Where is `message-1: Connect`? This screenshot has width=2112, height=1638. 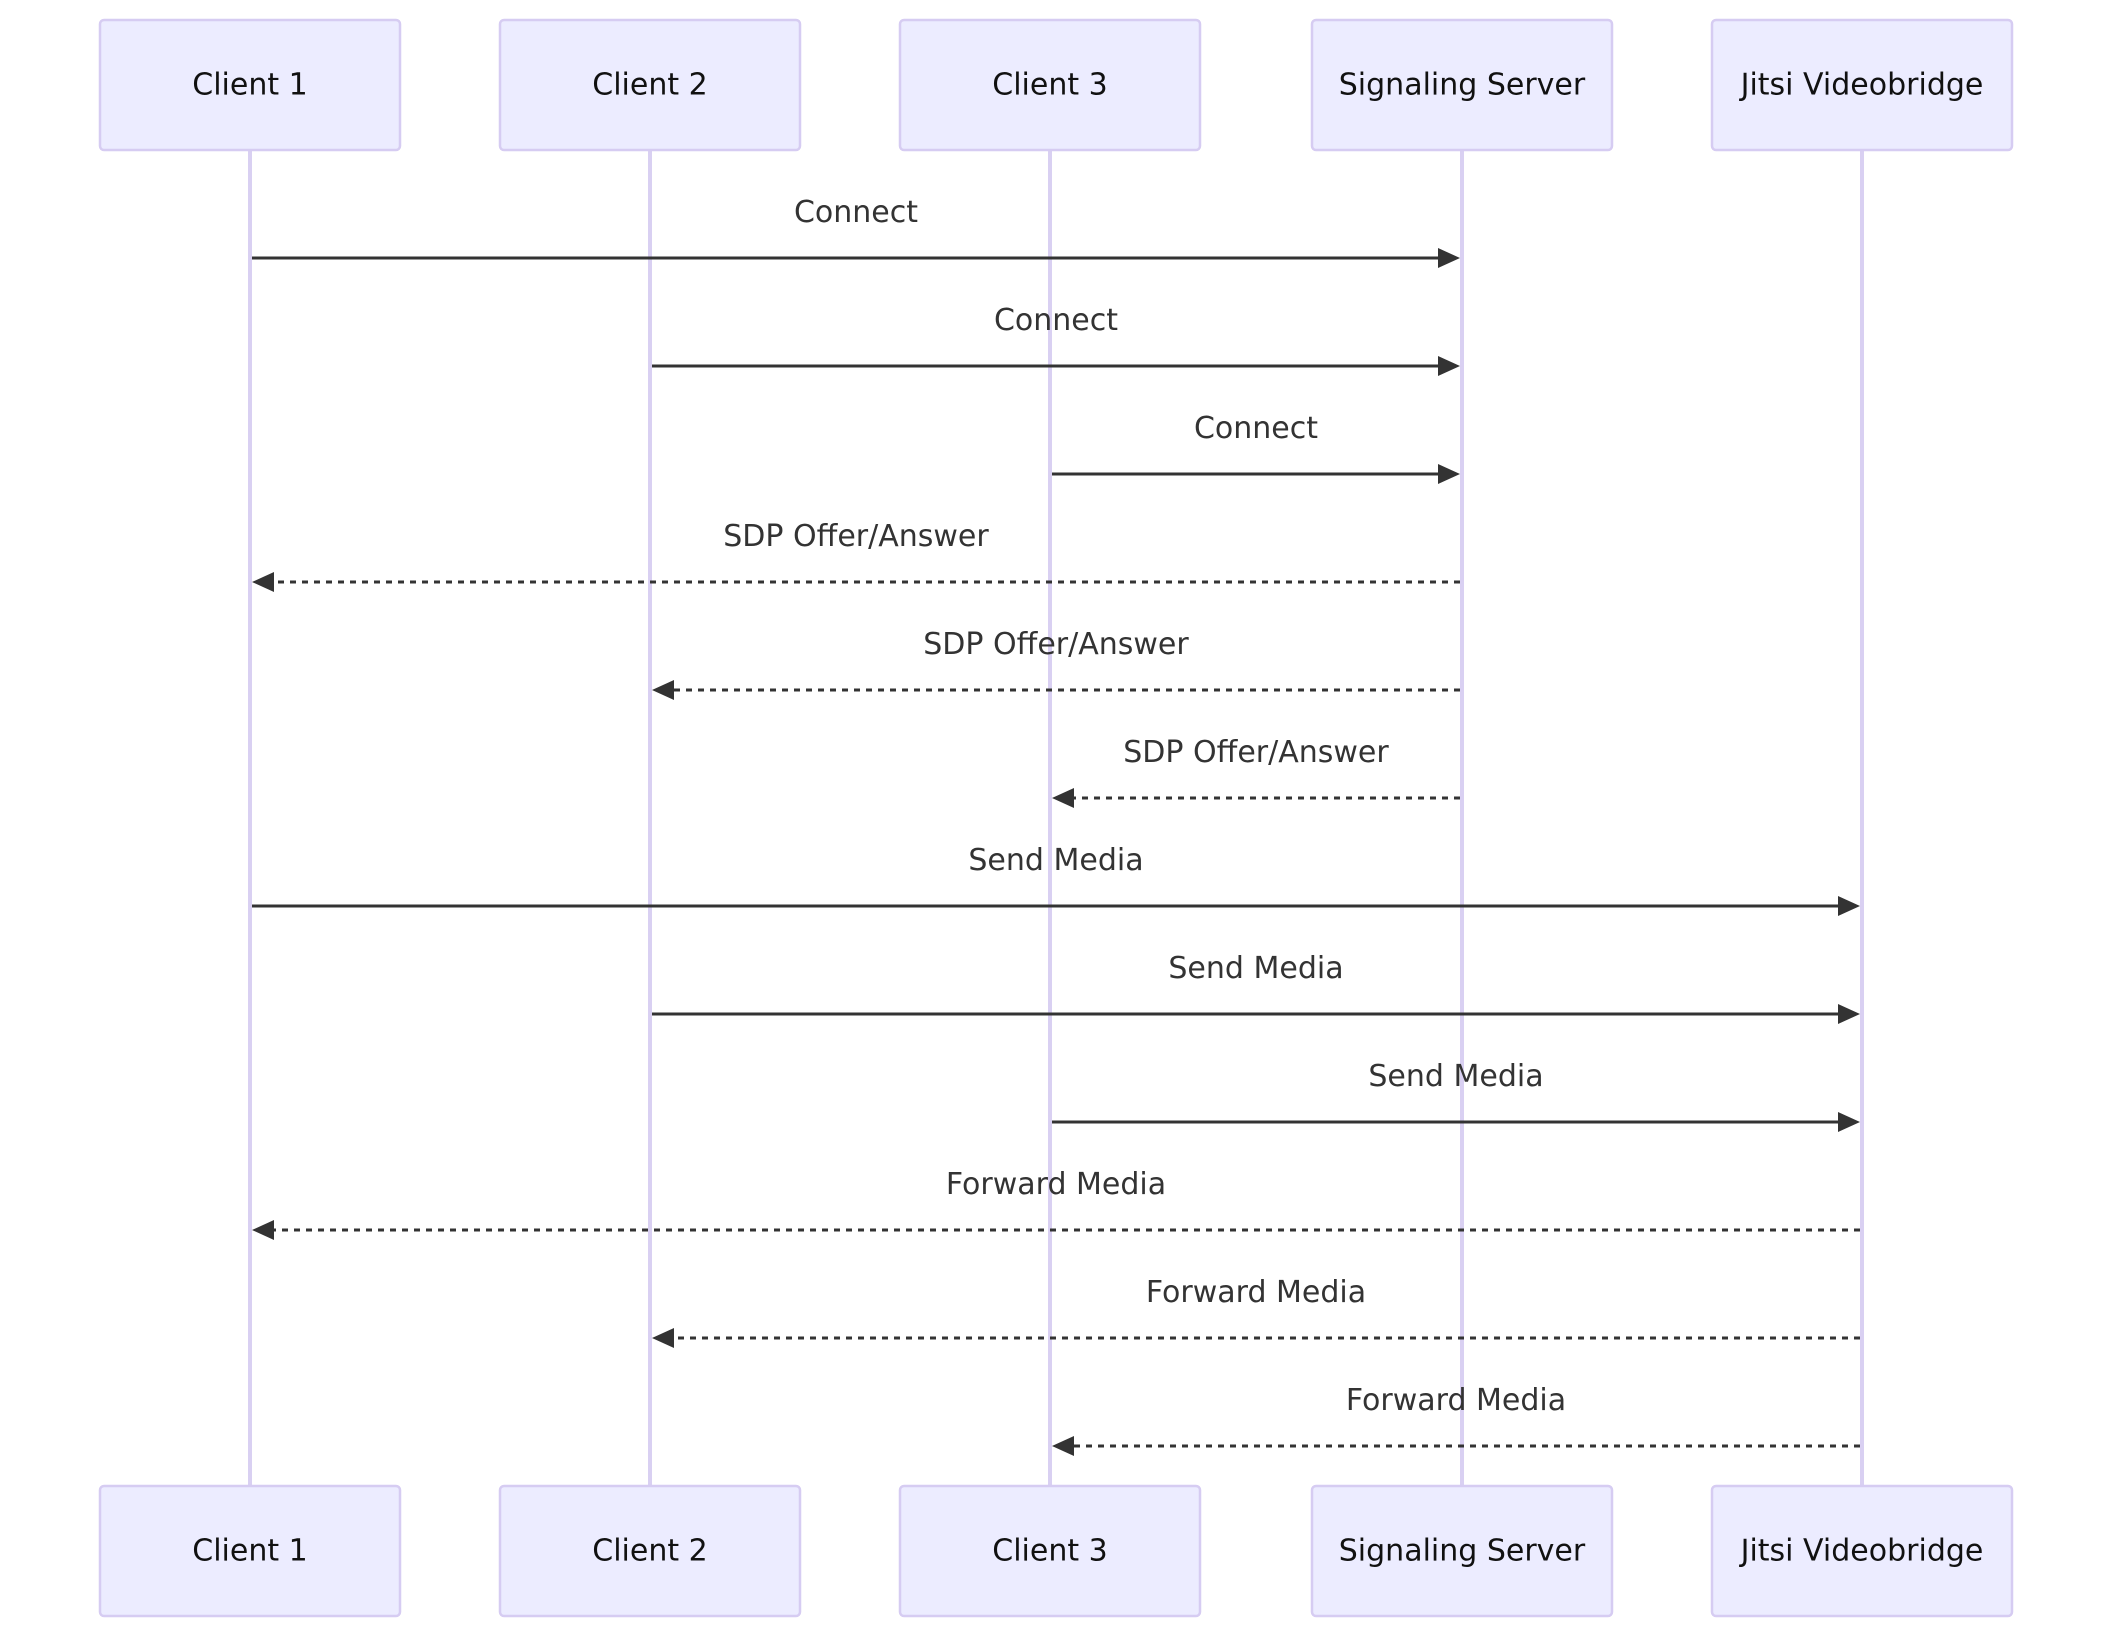 message-1: Connect is located at coordinates (856, 231).